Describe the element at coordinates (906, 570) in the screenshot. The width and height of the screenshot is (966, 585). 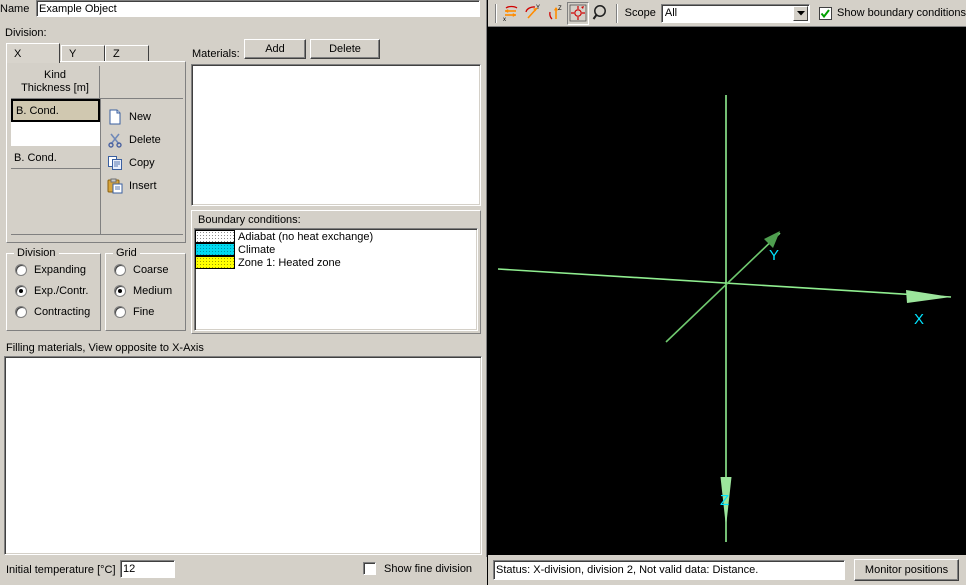
I see `monitor-positions-button: Monitor positions` at that location.